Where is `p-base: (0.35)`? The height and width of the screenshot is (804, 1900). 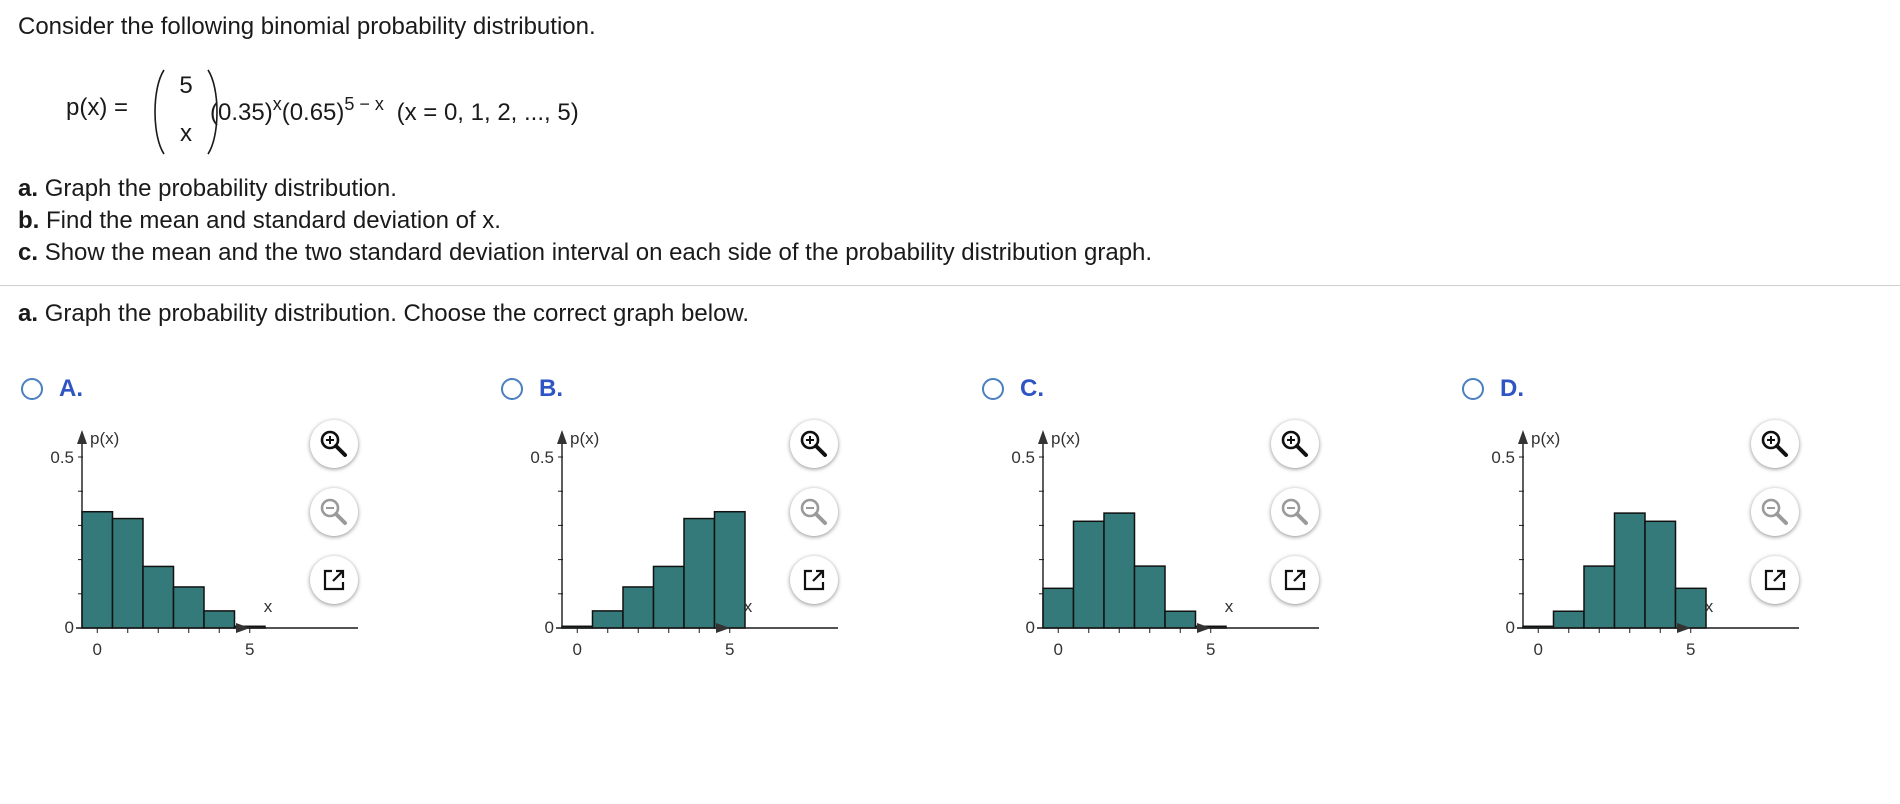
p-base: (0.35) is located at coordinates (241, 112).